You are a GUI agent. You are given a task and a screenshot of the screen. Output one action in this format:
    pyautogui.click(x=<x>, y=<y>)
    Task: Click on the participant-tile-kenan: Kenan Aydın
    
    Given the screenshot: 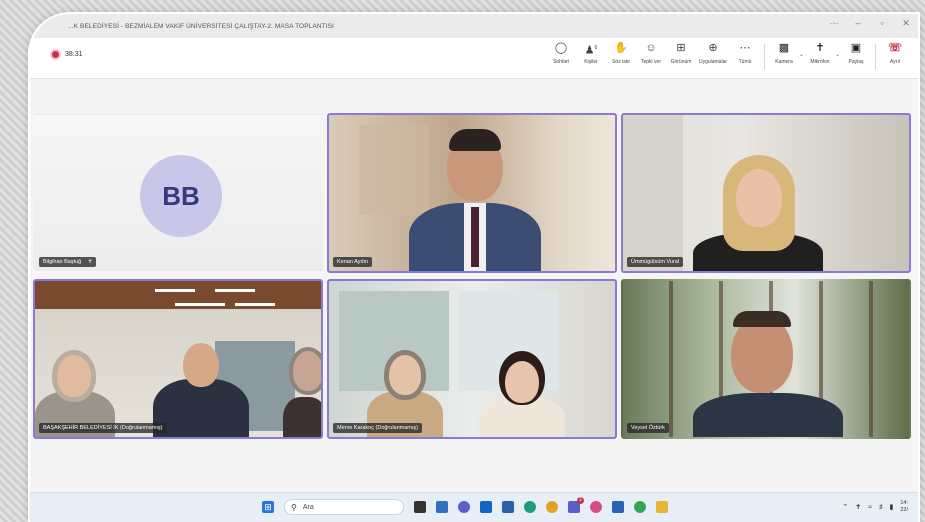 What is the action you would take?
    pyautogui.click(x=472, y=193)
    